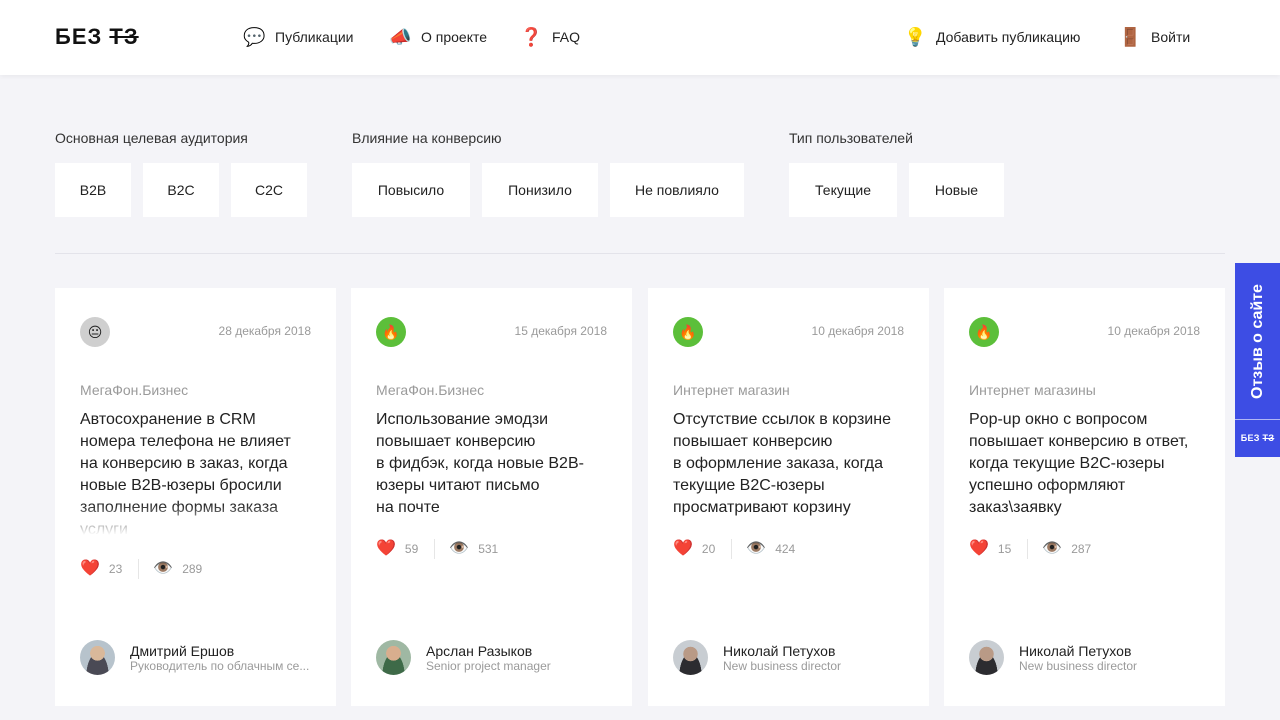 This screenshot has width=1280, height=720. I want to click on likes-stat: ❤️ 20, so click(694, 549).